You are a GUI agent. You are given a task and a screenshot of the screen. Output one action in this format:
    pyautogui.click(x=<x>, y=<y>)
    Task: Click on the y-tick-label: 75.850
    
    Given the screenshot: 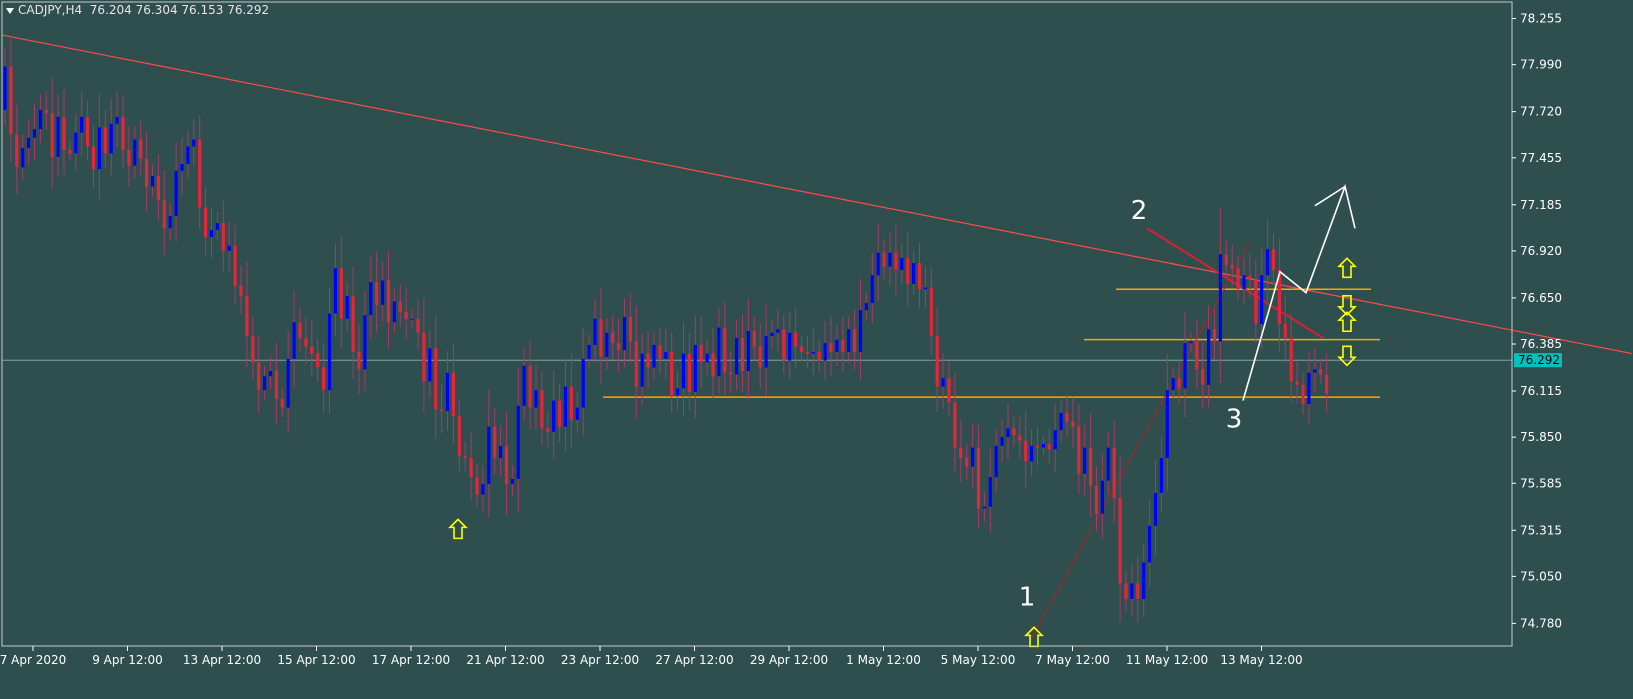 What is the action you would take?
    pyautogui.click(x=1541, y=437)
    